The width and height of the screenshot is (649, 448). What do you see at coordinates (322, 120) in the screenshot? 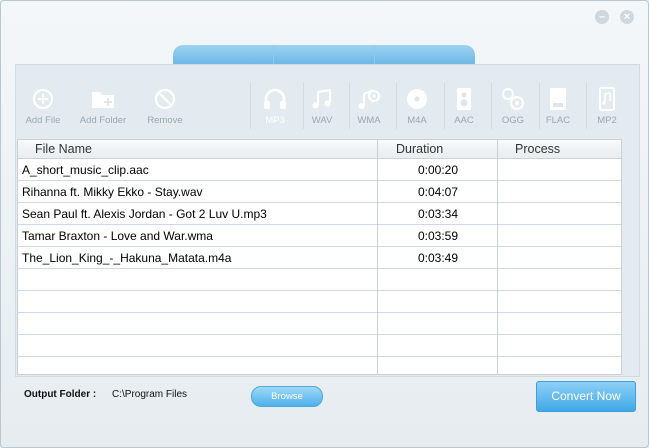
I see `format-wav-label: WAV` at bounding box center [322, 120].